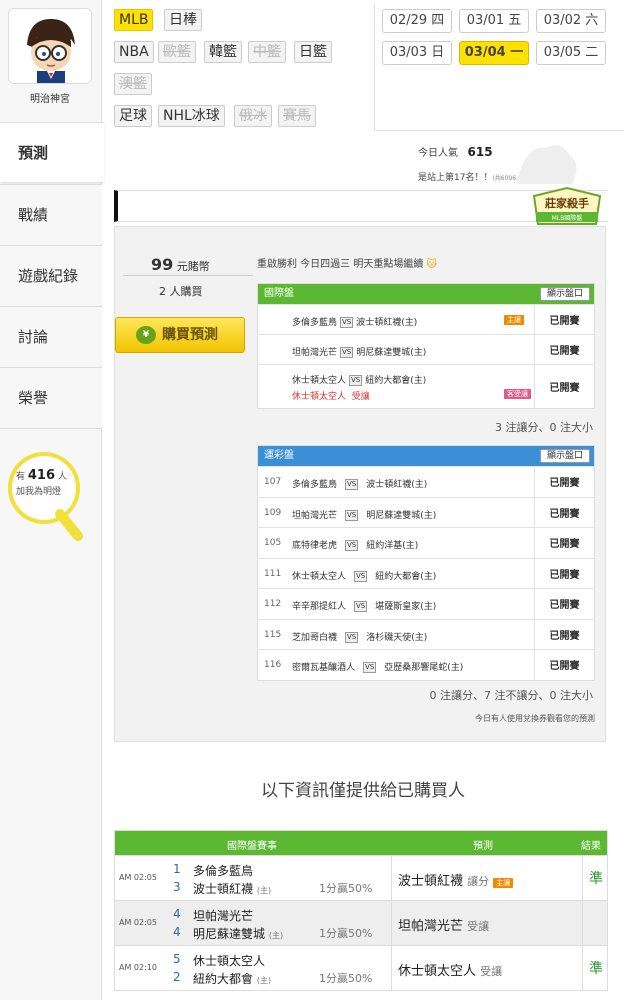  Describe the element at coordinates (417, 21) in the screenshot. I see `date-button: 02/29 四` at that location.